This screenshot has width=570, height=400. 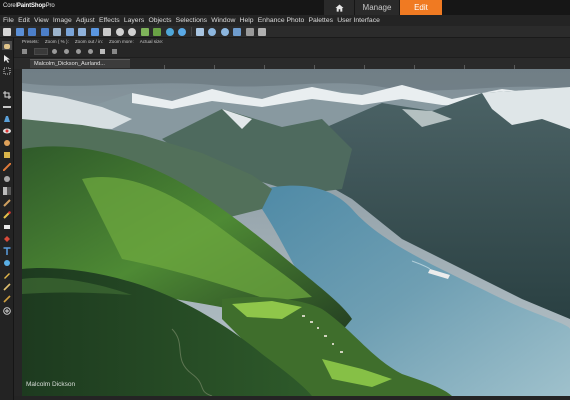 I want to click on fit-window-icon, so click(x=199, y=31).